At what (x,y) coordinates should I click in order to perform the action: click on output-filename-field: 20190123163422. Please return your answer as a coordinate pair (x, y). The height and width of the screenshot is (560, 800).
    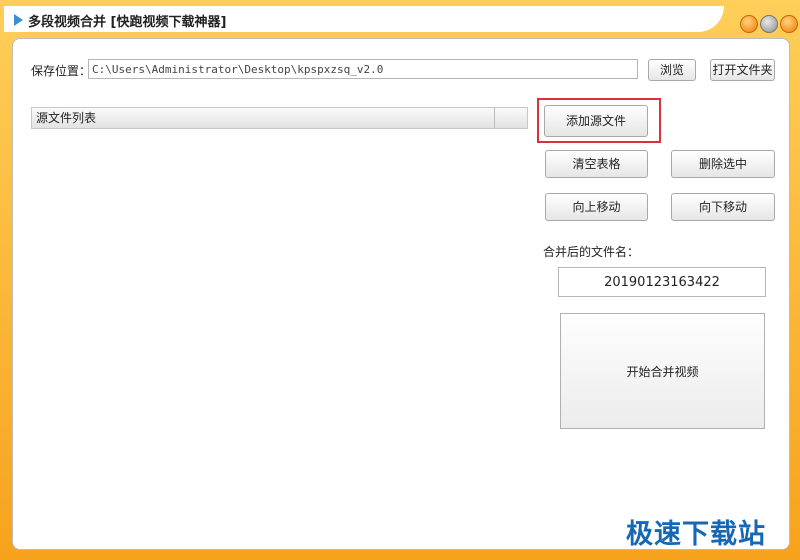
    Looking at the image, I should click on (662, 282).